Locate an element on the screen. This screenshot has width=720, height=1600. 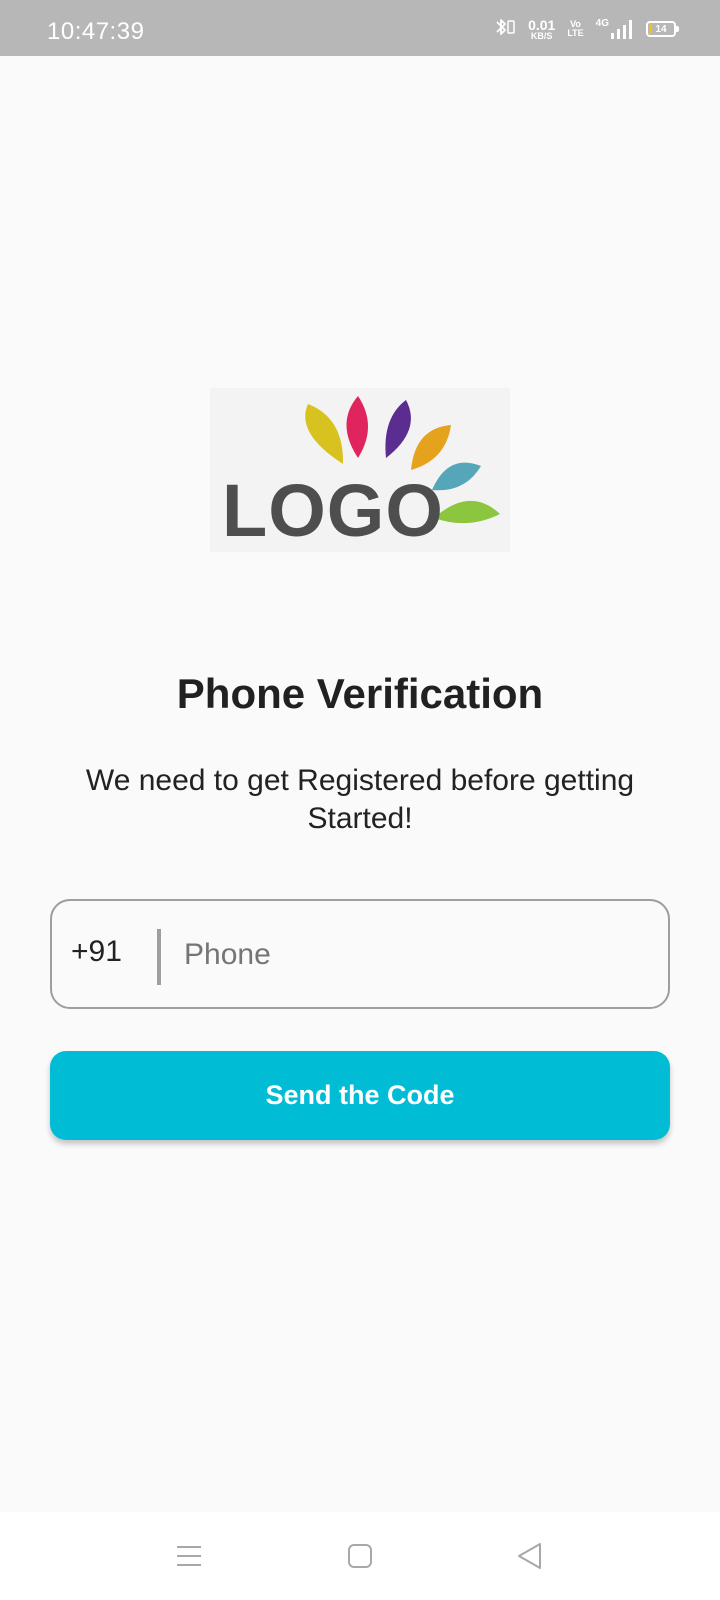
page-title: Phone Verification is located at coordinates (360, 693).